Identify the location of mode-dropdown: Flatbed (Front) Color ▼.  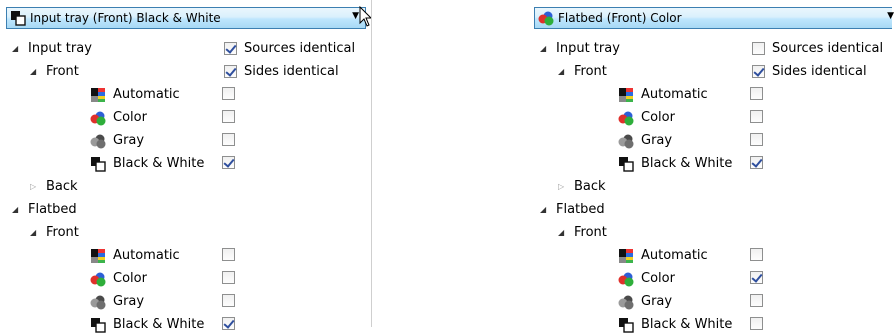
(714, 18).